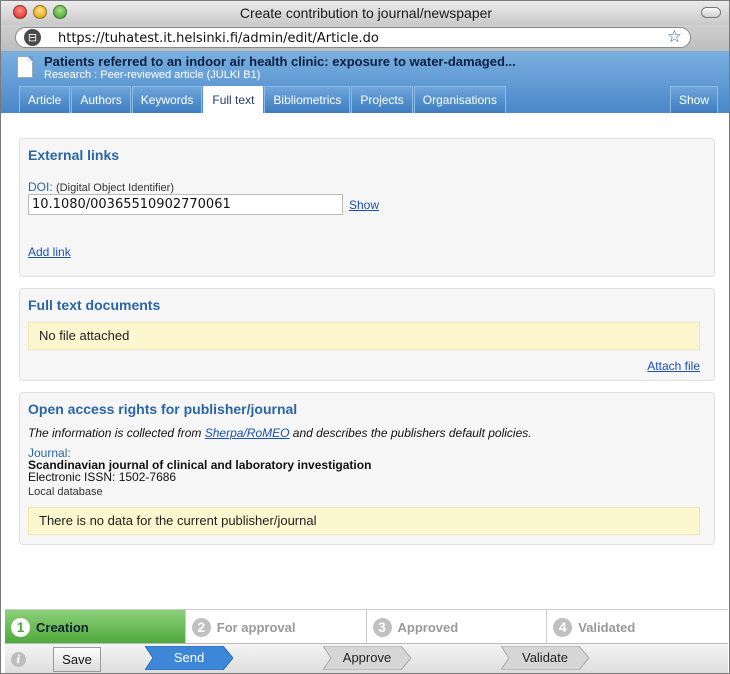  Describe the element at coordinates (116, 433) in the screenshot. I see `note-text-before: The information is collected from` at that location.